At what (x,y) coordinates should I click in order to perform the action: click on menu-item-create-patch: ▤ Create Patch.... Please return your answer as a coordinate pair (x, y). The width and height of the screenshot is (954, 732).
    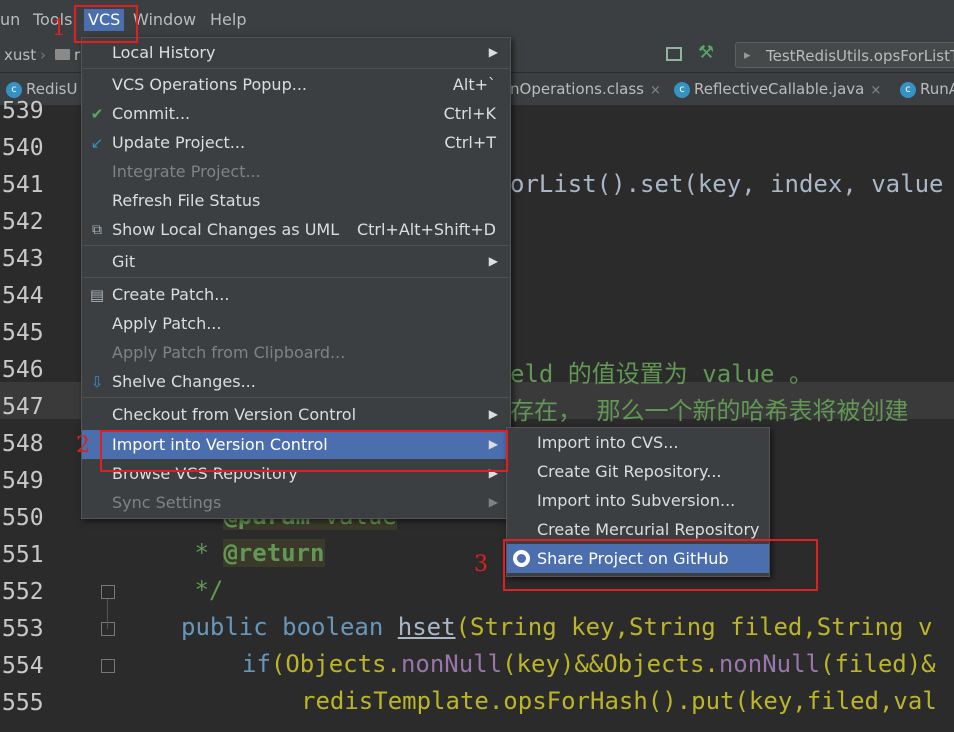
    Looking at the image, I should click on (296, 294).